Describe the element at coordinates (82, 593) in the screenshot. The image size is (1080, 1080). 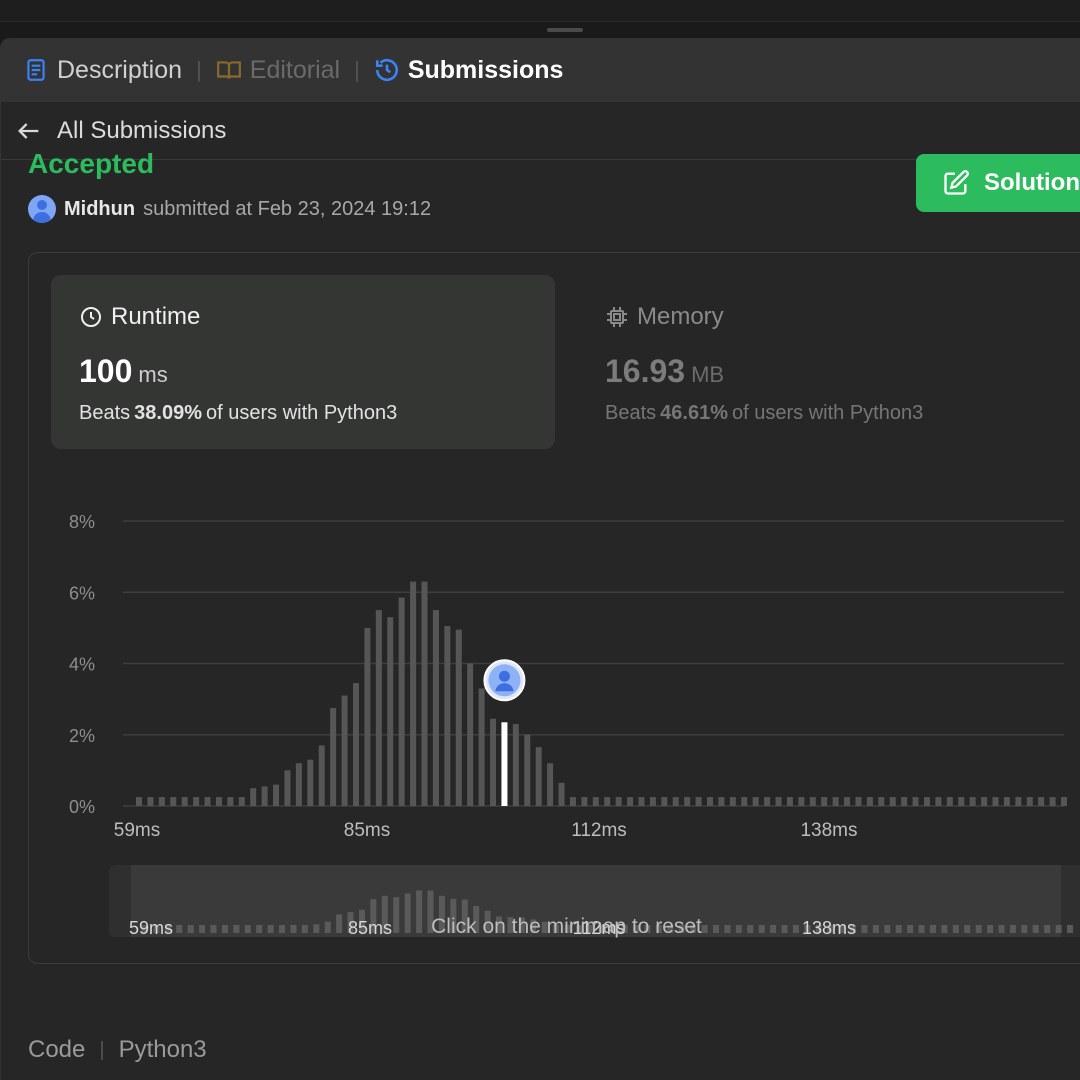
I see `chart-y-tick-label: 6%` at that location.